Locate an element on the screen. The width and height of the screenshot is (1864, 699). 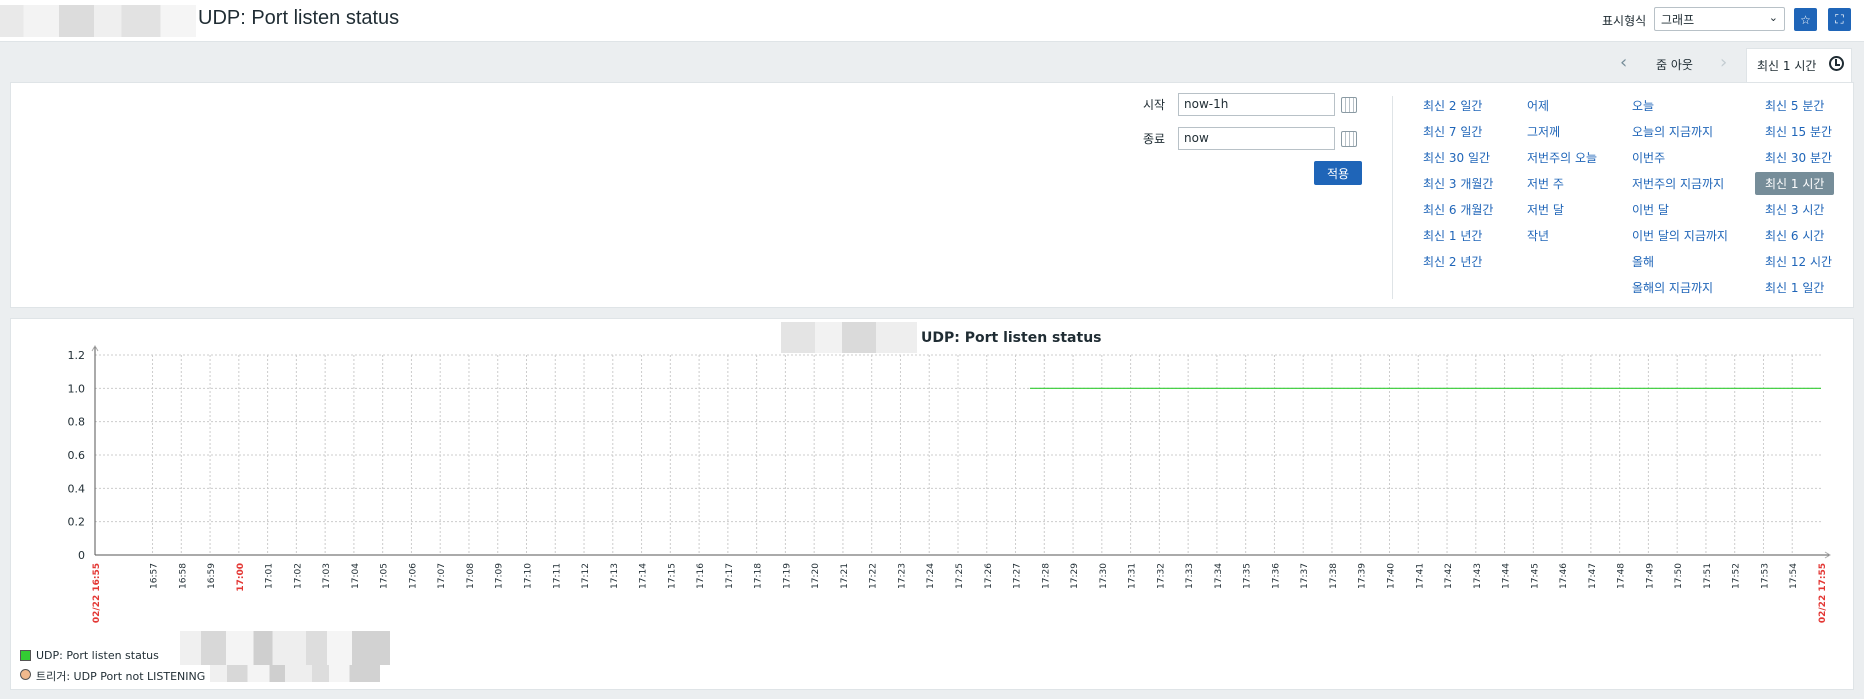
x-tick-label: 17:26 is located at coordinates (989, 576).